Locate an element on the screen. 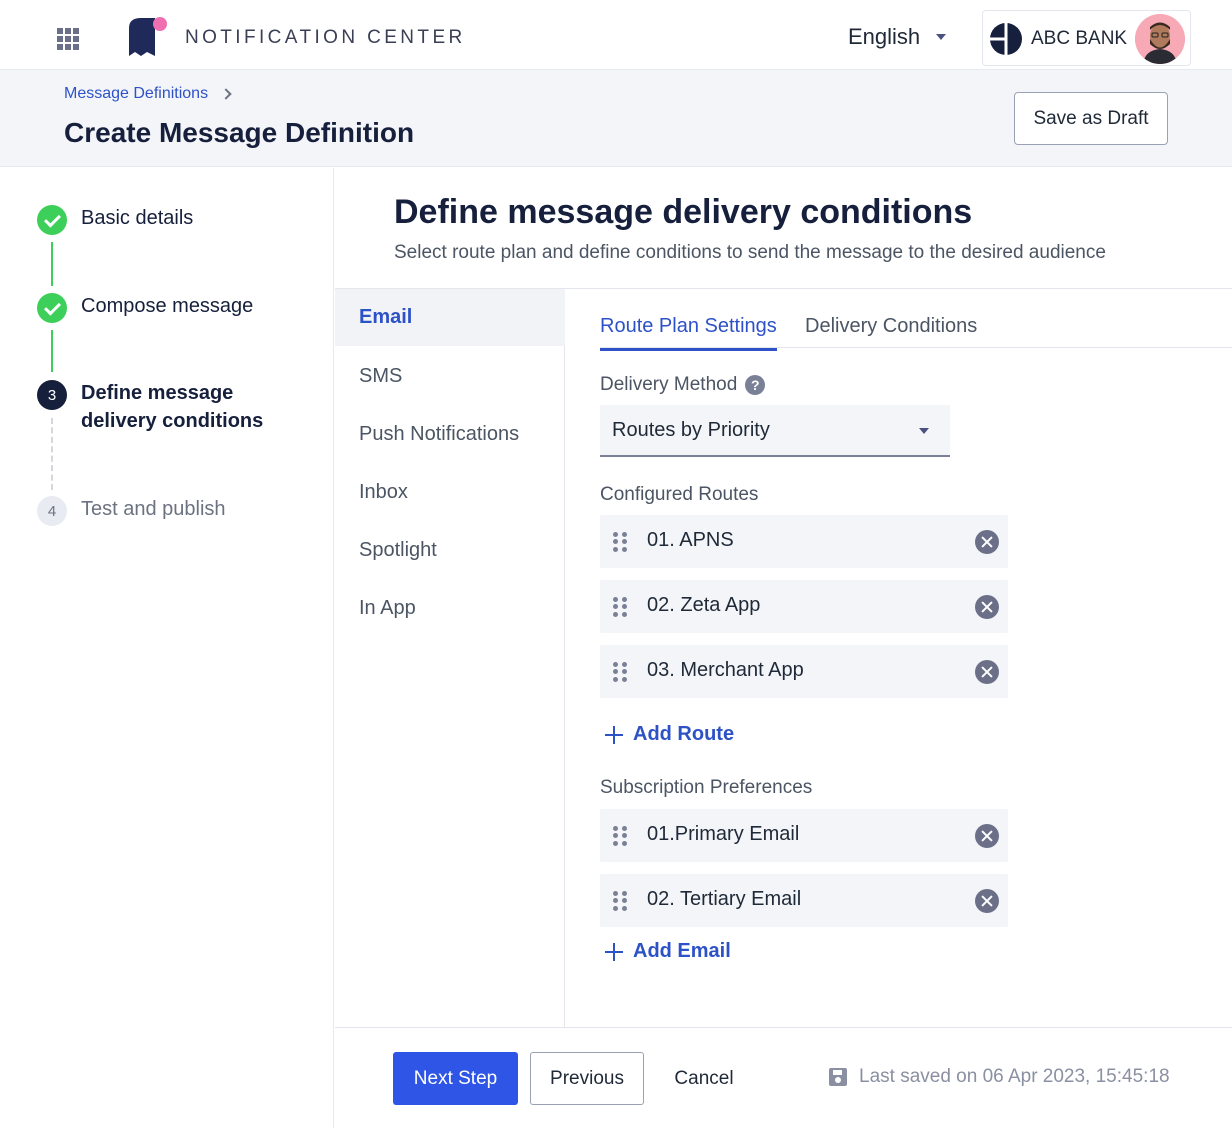  channel-email: Email is located at coordinates (450, 317).